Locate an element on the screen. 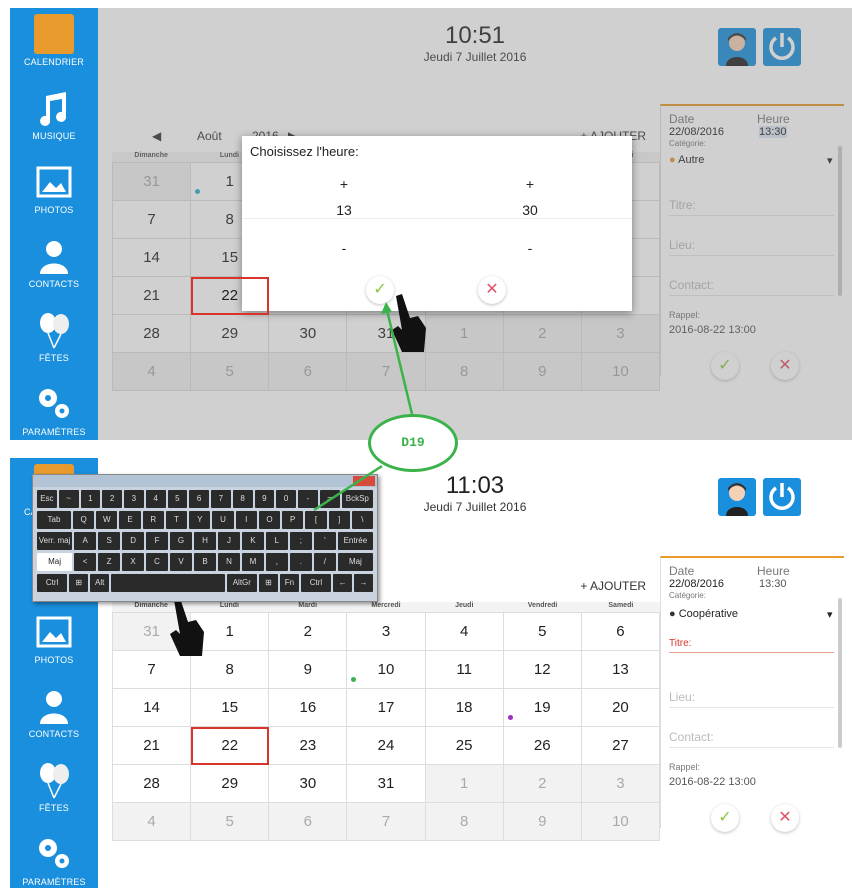  close-icon is located at coordinates (364, 481).